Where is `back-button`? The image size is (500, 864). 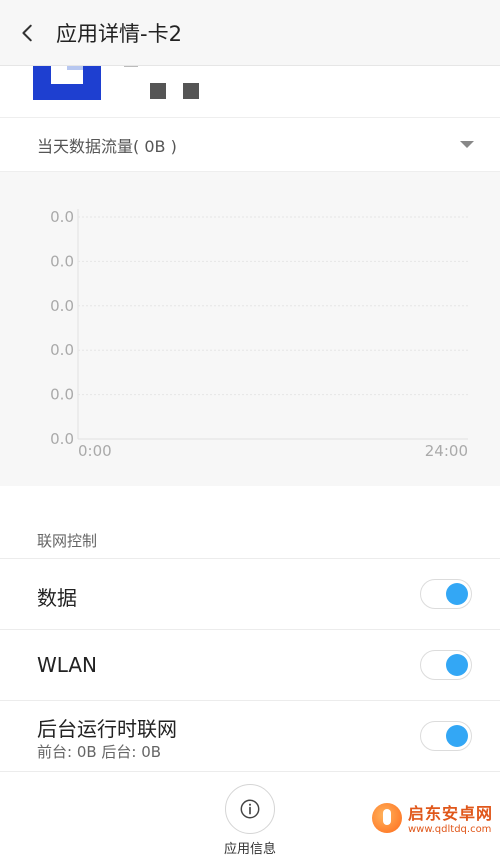 back-button is located at coordinates (28, 33).